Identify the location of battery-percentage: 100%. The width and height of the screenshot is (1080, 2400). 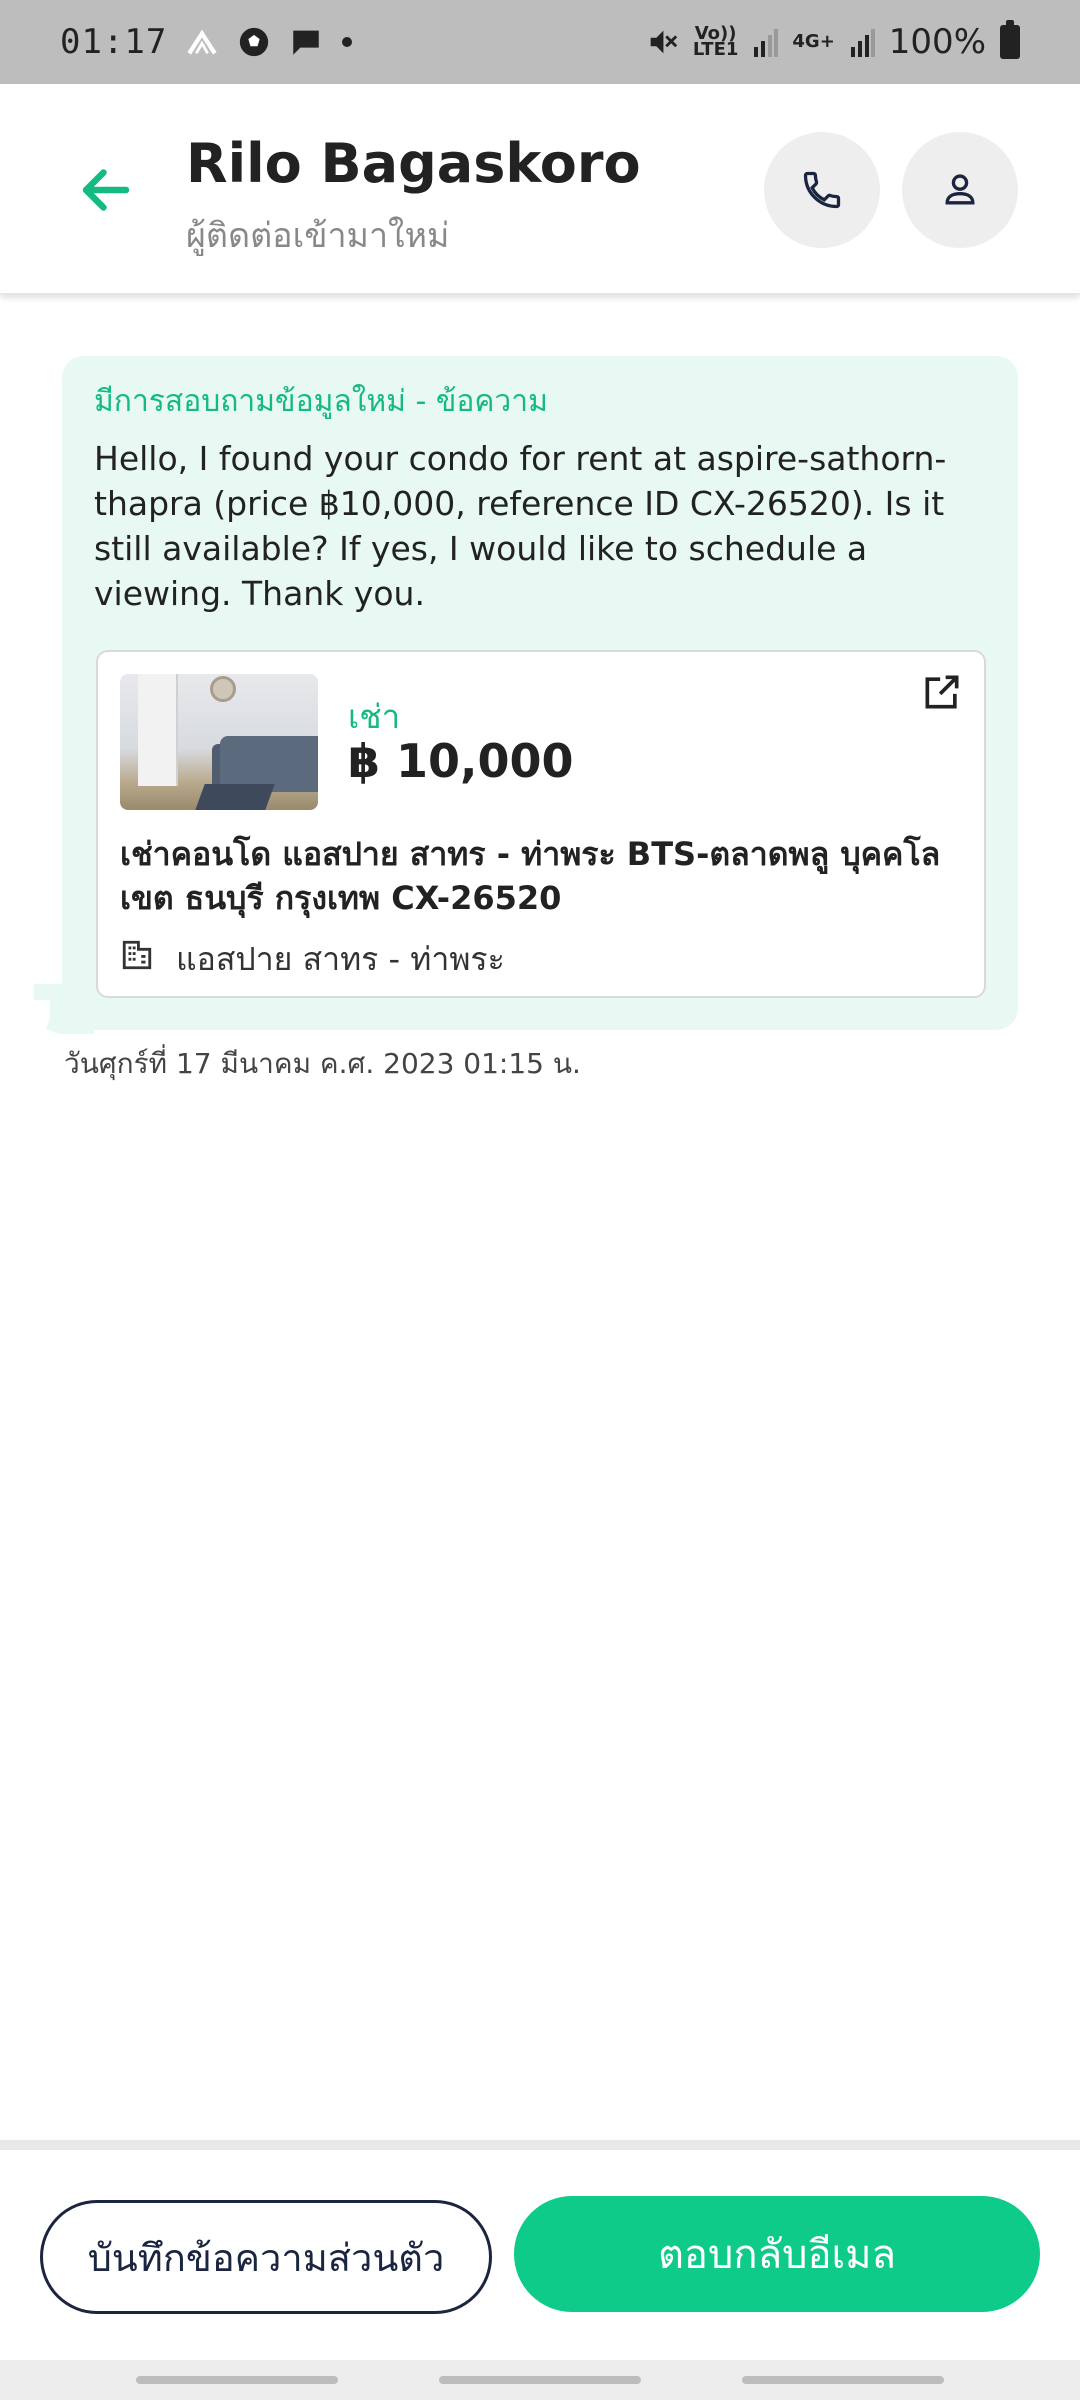
(937, 42).